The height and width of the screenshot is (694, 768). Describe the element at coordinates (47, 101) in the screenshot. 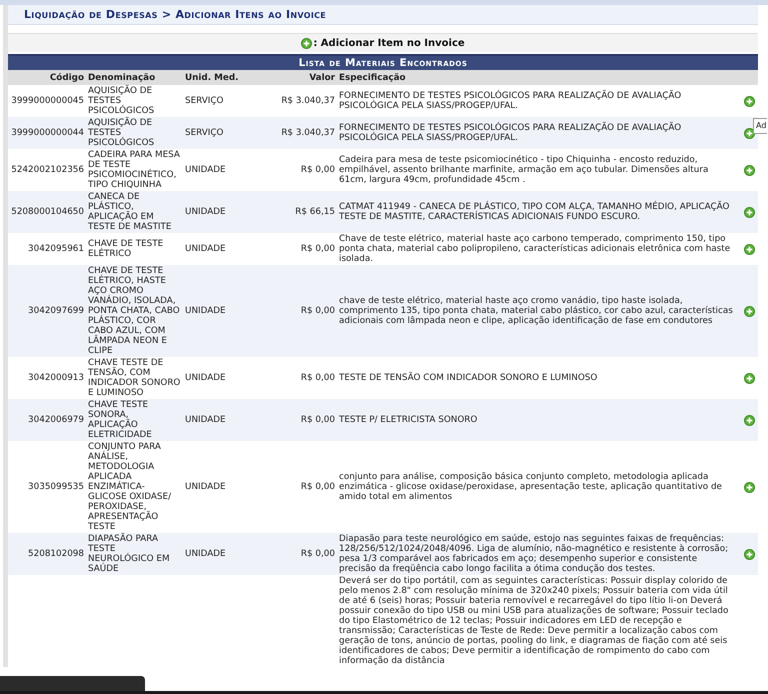

I see `table-cell: 3999000000045` at that location.